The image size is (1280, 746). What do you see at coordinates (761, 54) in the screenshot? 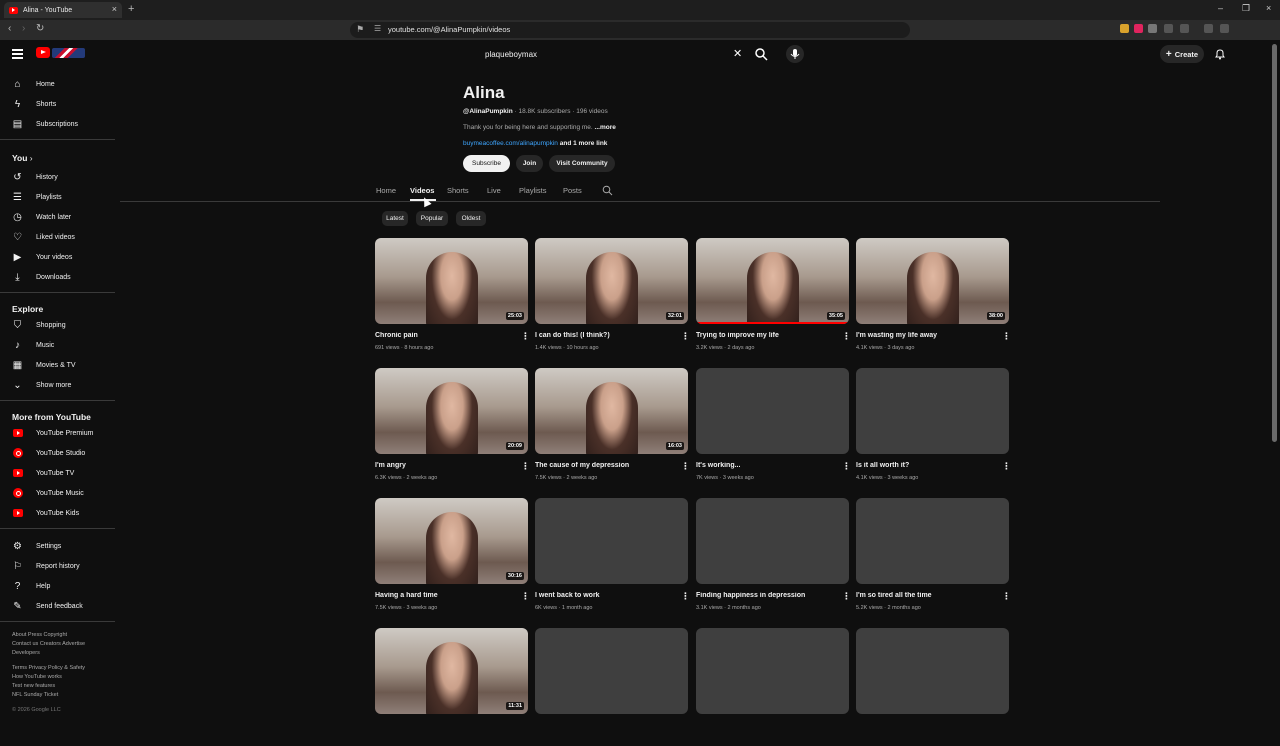
I see `search-icon` at bounding box center [761, 54].